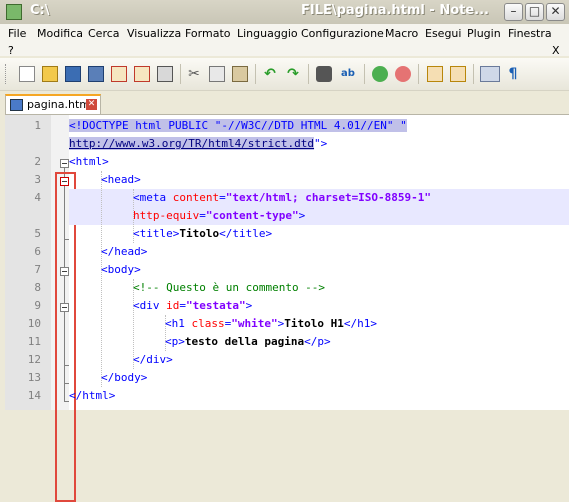 The image size is (569, 502). What do you see at coordinates (513, 74) in the screenshot?
I see `show-symbols-icon: ¶` at bounding box center [513, 74].